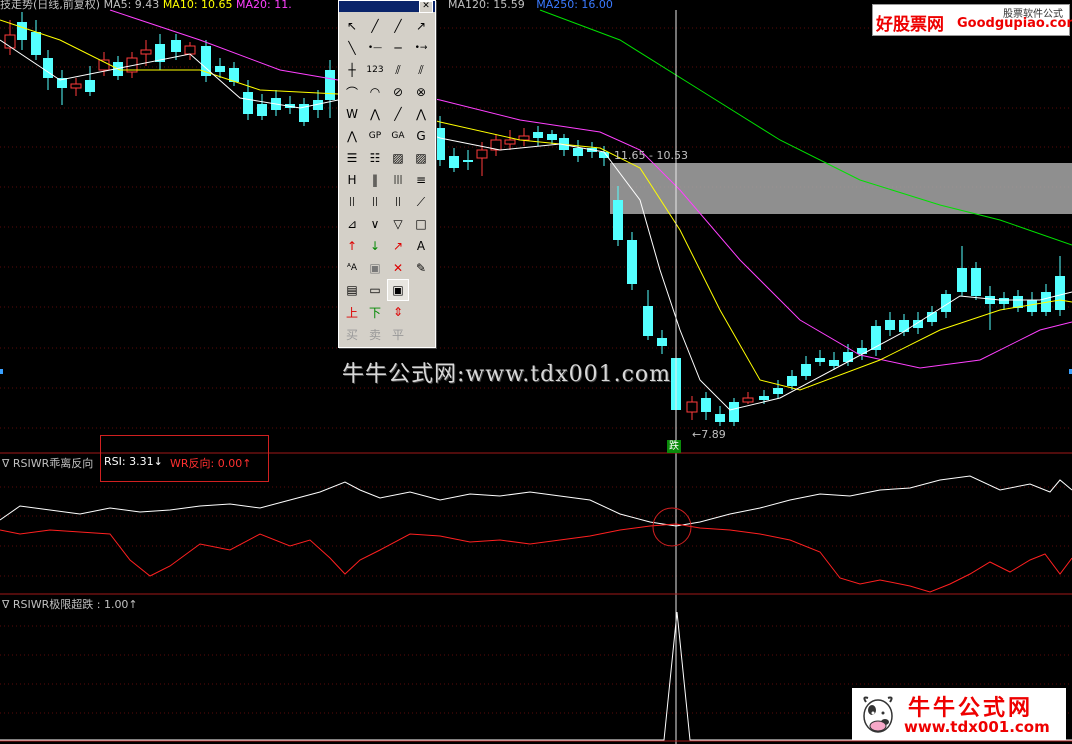  What do you see at coordinates (375, 224) in the screenshot?
I see `arrow-down-icon: ∨` at bounding box center [375, 224].